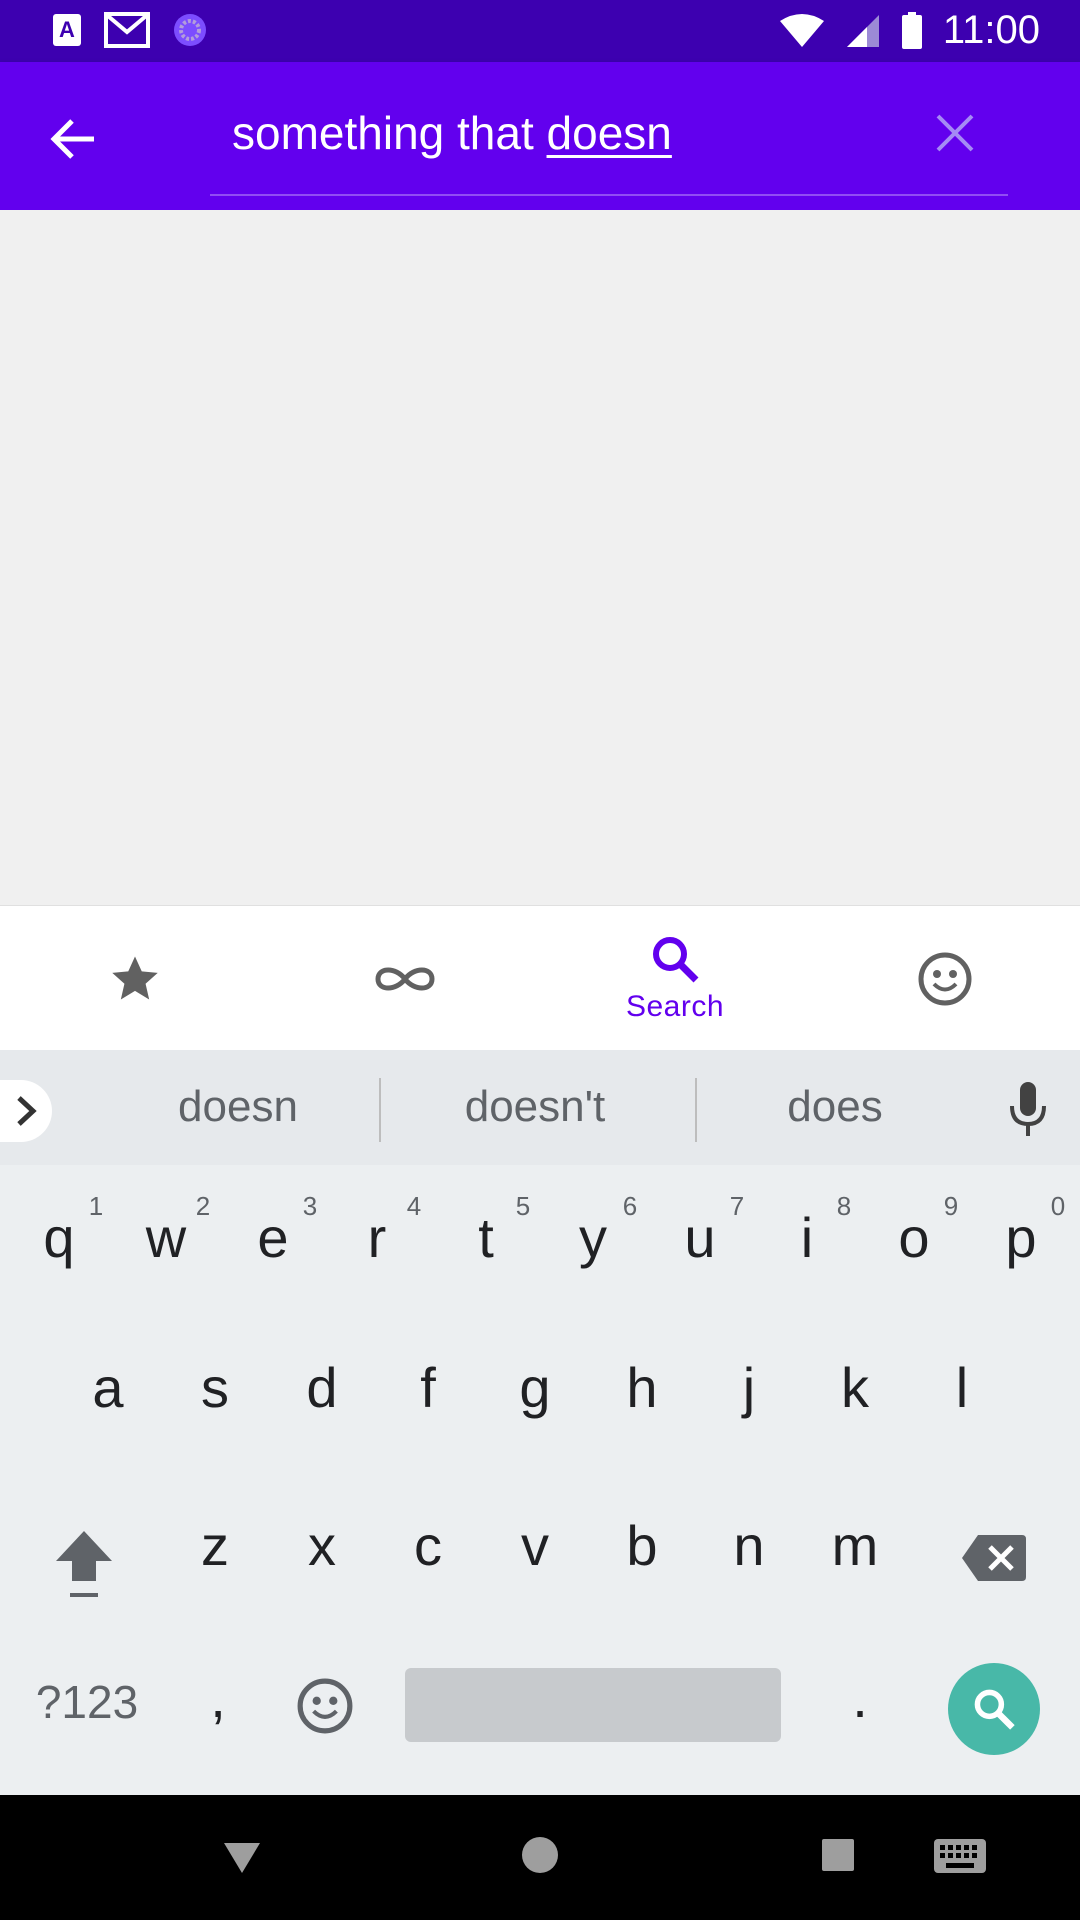  What do you see at coordinates (960, 1856) in the screenshot?
I see `keyboard-switch-icon` at bounding box center [960, 1856].